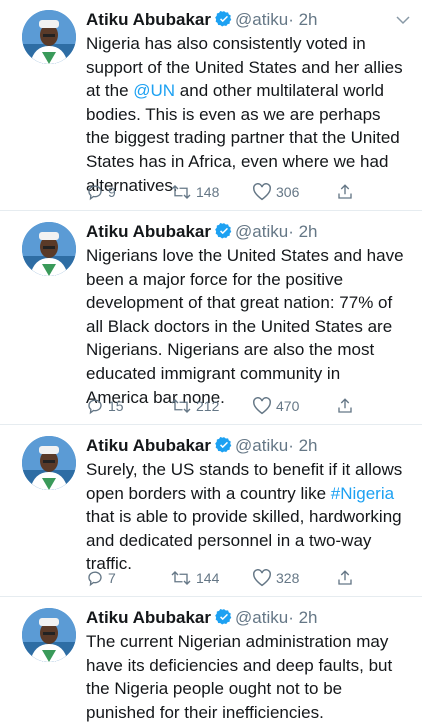 The image size is (422, 724). What do you see at coordinates (194, 406) in the screenshot?
I see `retweet-button: 212` at bounding box center [194, 406].